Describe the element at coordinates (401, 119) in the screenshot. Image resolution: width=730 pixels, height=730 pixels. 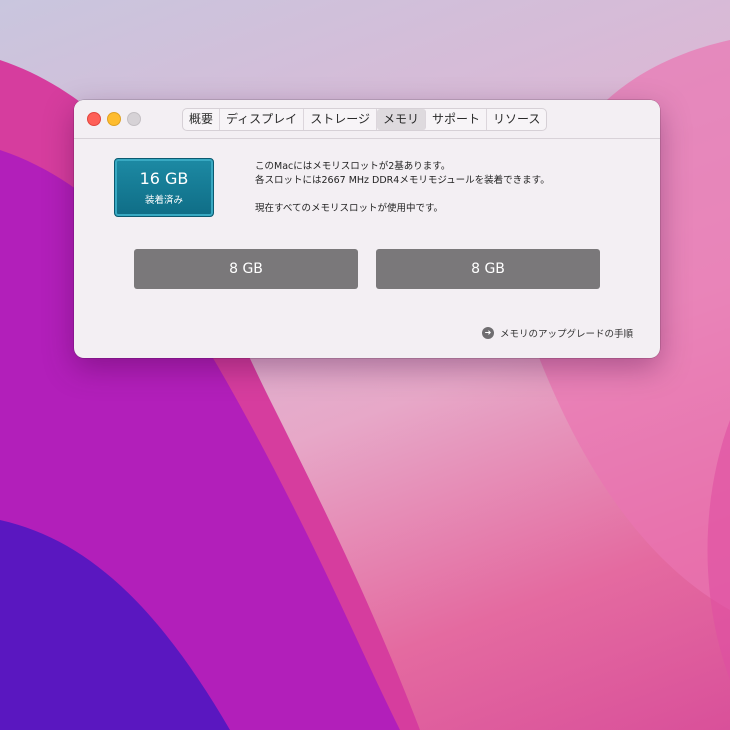
I see `tab-memory: メモリ` at that location.